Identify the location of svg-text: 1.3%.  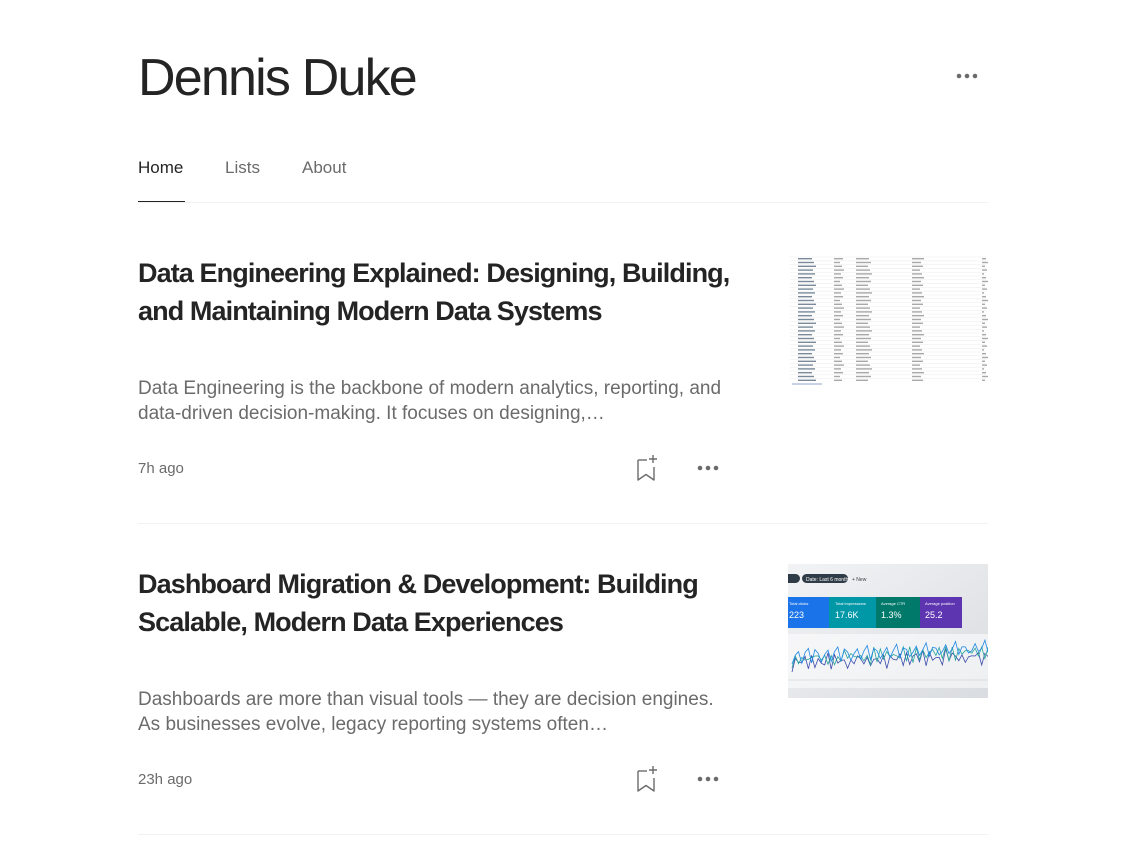
(891, 615).